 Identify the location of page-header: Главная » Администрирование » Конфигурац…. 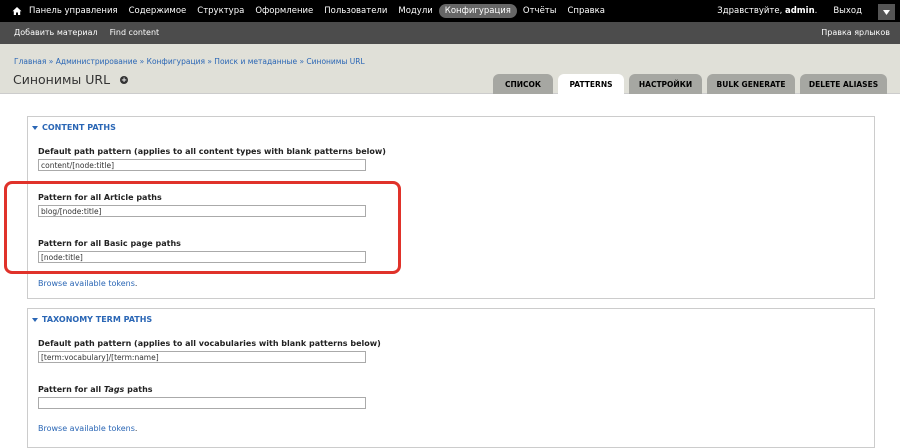
(450, 69).